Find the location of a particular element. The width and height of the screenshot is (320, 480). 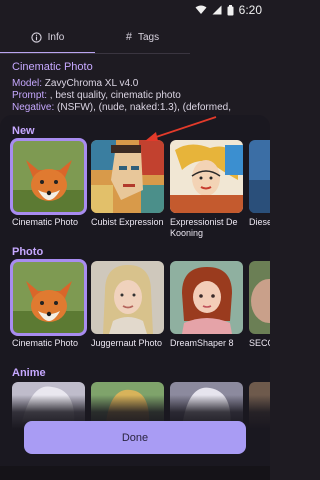

navigation-bar is located at coordinates (135, 473).